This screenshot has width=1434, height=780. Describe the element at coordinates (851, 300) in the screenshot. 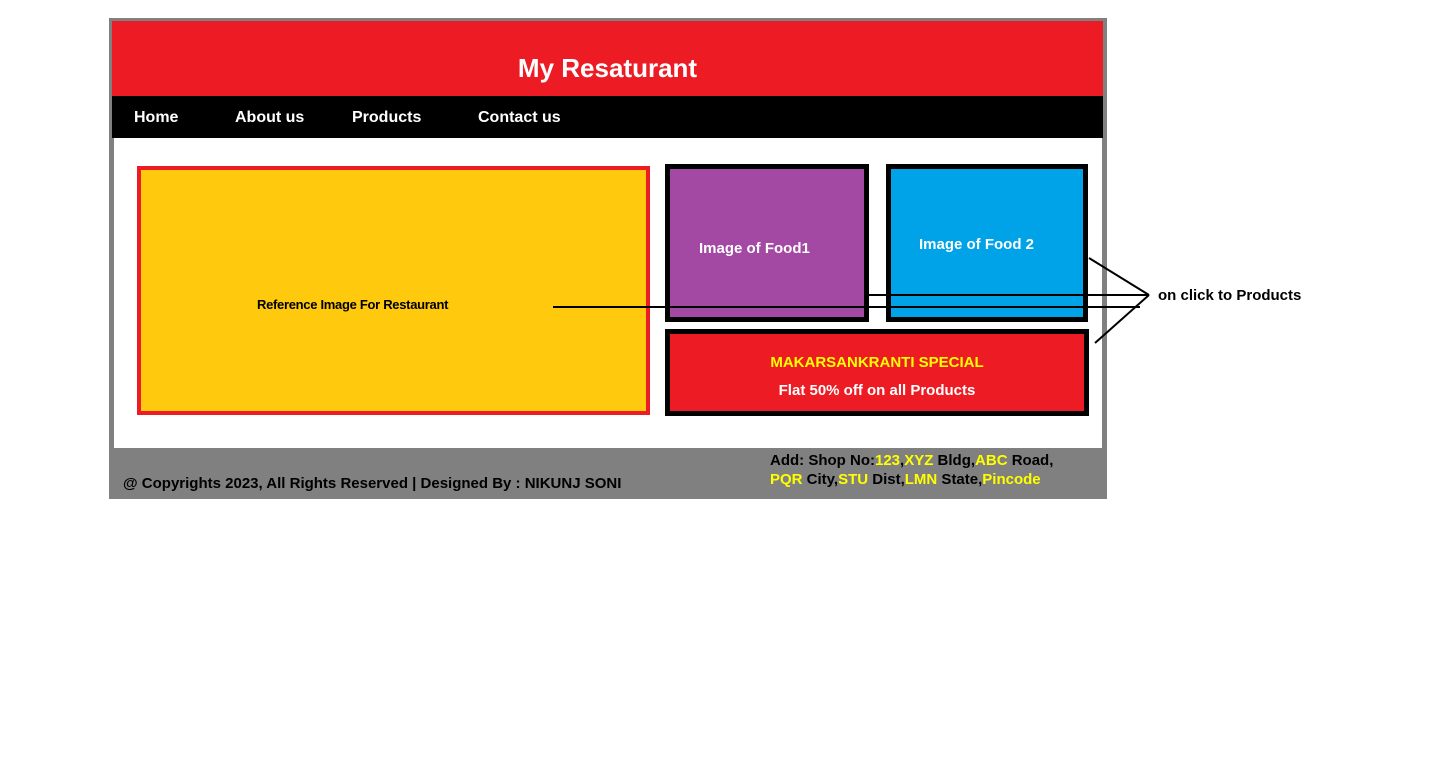

I see `annotation-arrows` at that location.